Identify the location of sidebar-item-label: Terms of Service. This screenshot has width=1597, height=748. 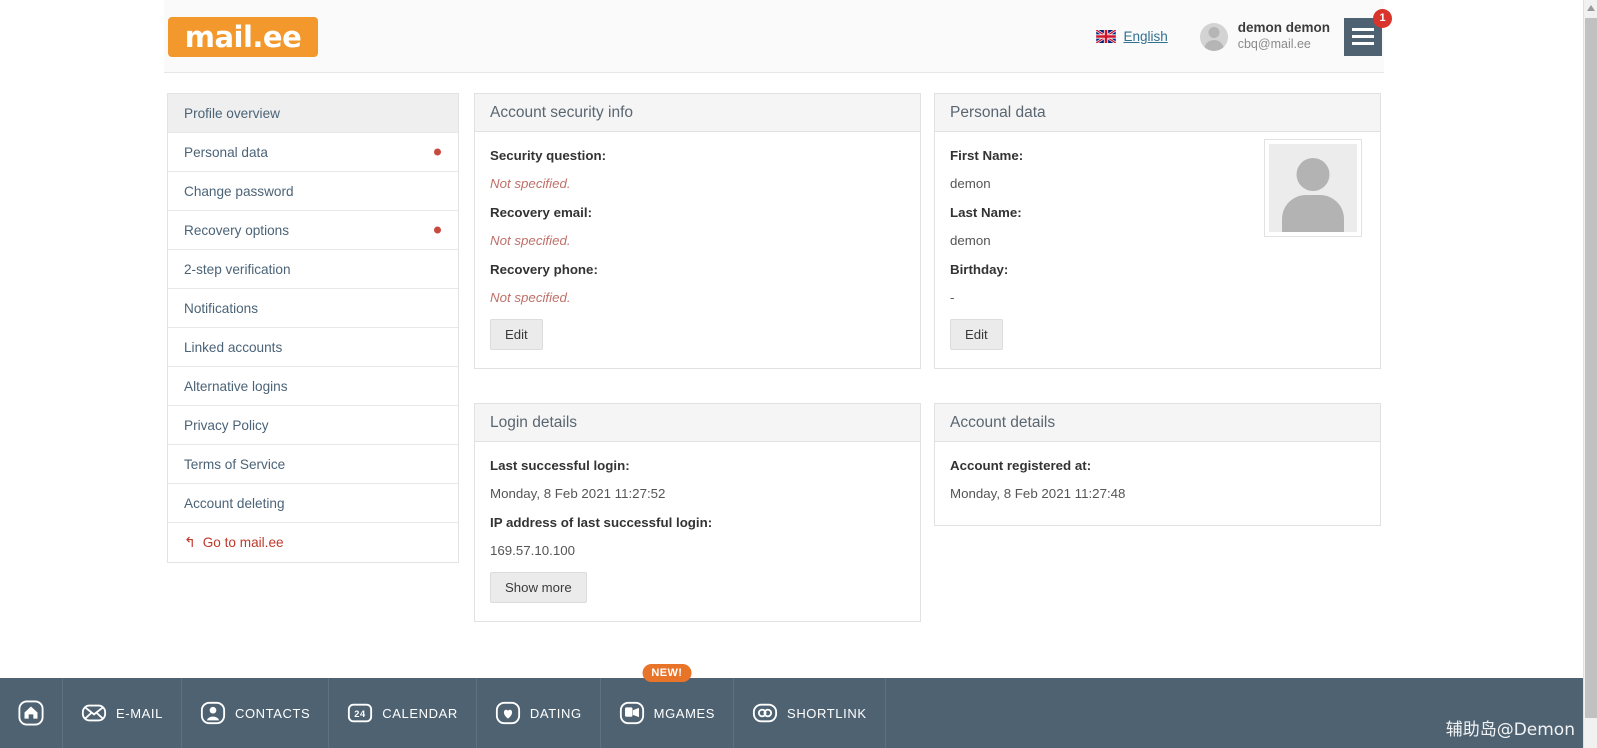
(235, 464).